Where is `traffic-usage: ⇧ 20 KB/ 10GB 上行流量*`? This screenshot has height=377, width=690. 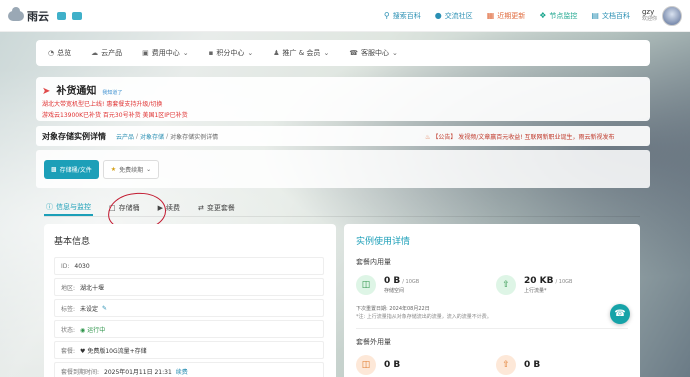
traffic-usage: ⇧ 20 KB/ 10GB 上行流量* is located at coordinates (561, 285).